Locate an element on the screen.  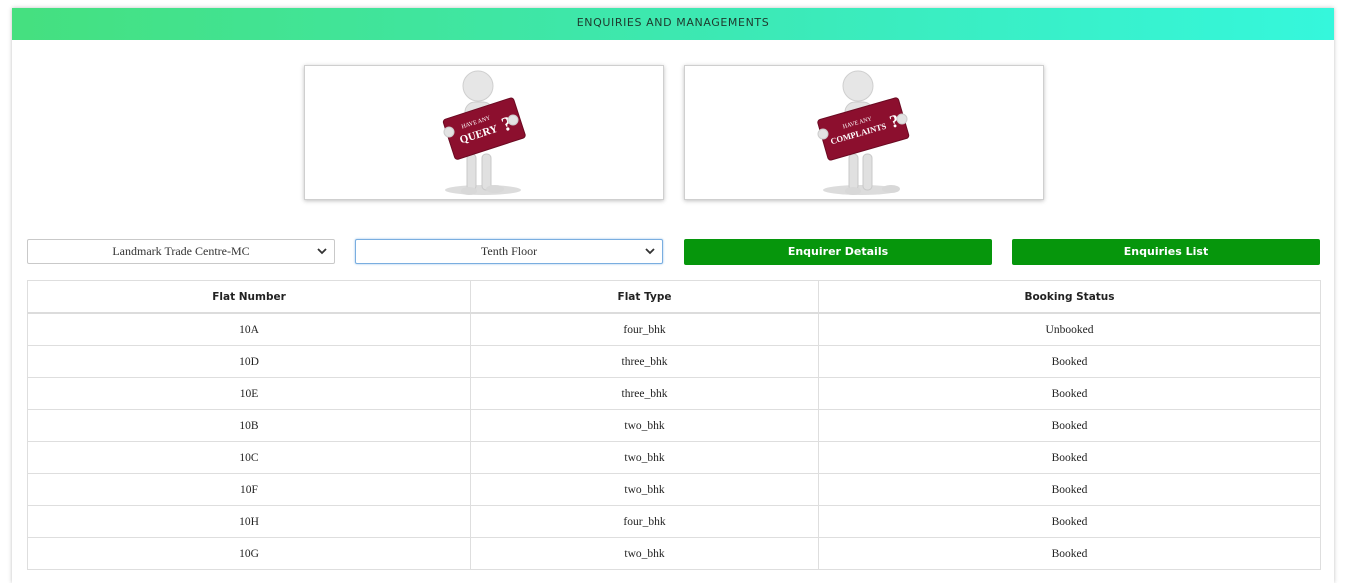
complaints-figure-illustration: HAVE ANY COMPLAINTS ? is located at coordinates (863, 132).